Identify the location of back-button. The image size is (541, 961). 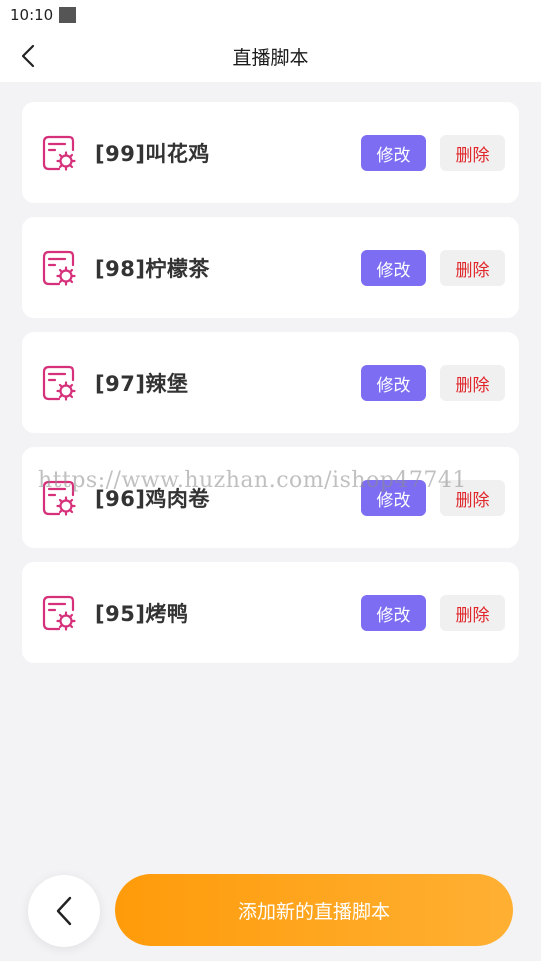
(28, 56).